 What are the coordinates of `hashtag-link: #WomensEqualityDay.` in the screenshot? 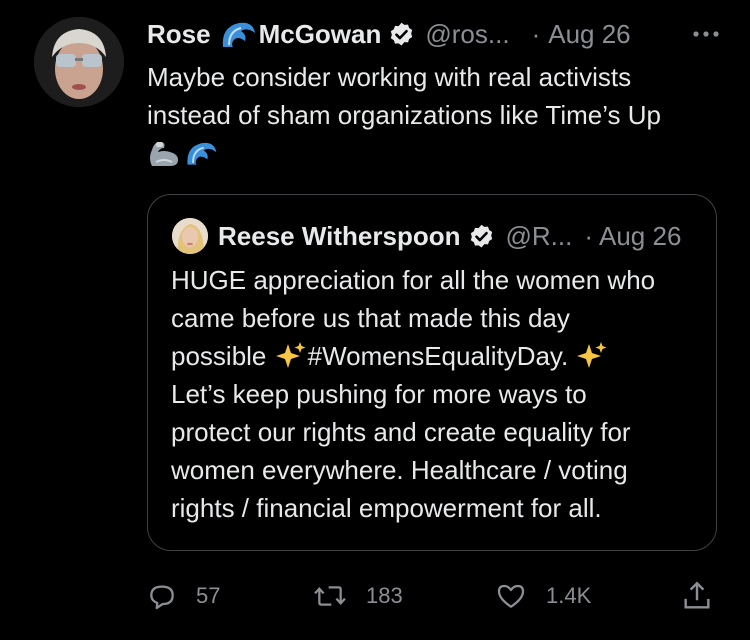 It's located at (442, 356).